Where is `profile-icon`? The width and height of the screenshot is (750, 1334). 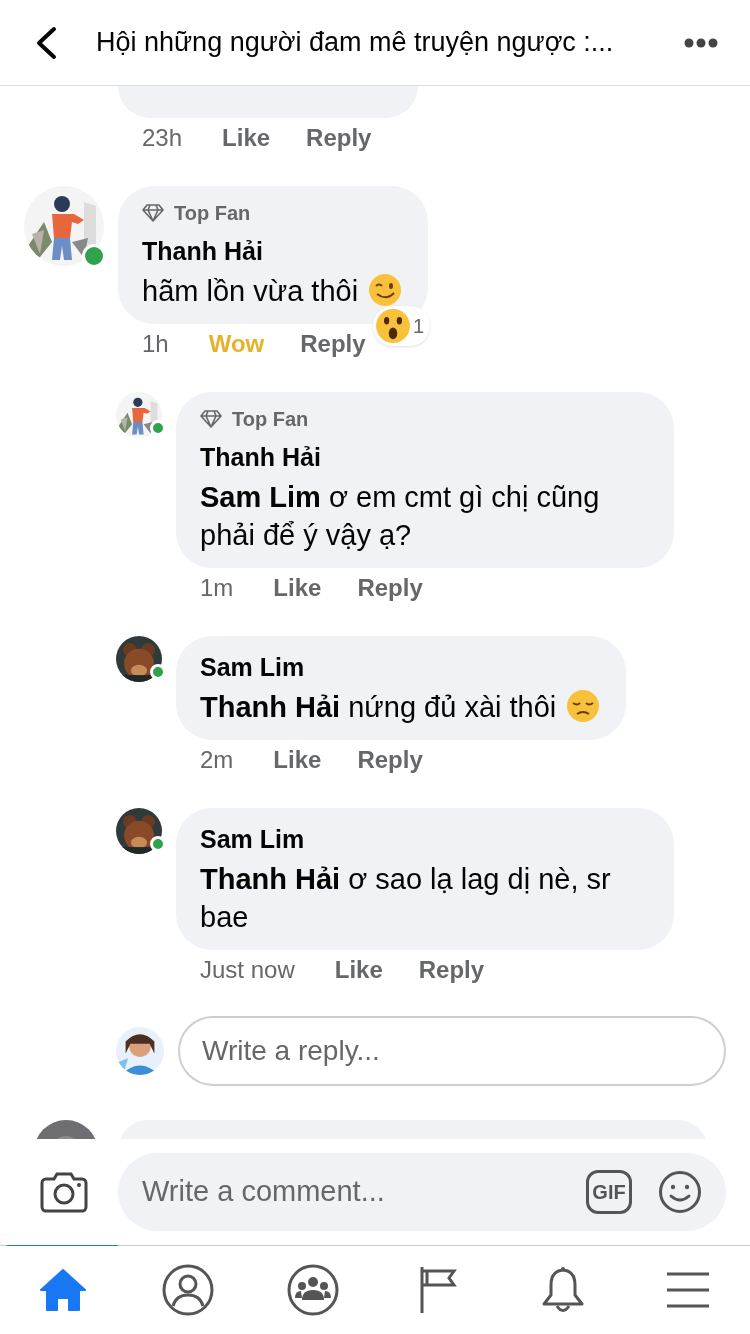 profile-icon is located at coordinates (187, 1290).